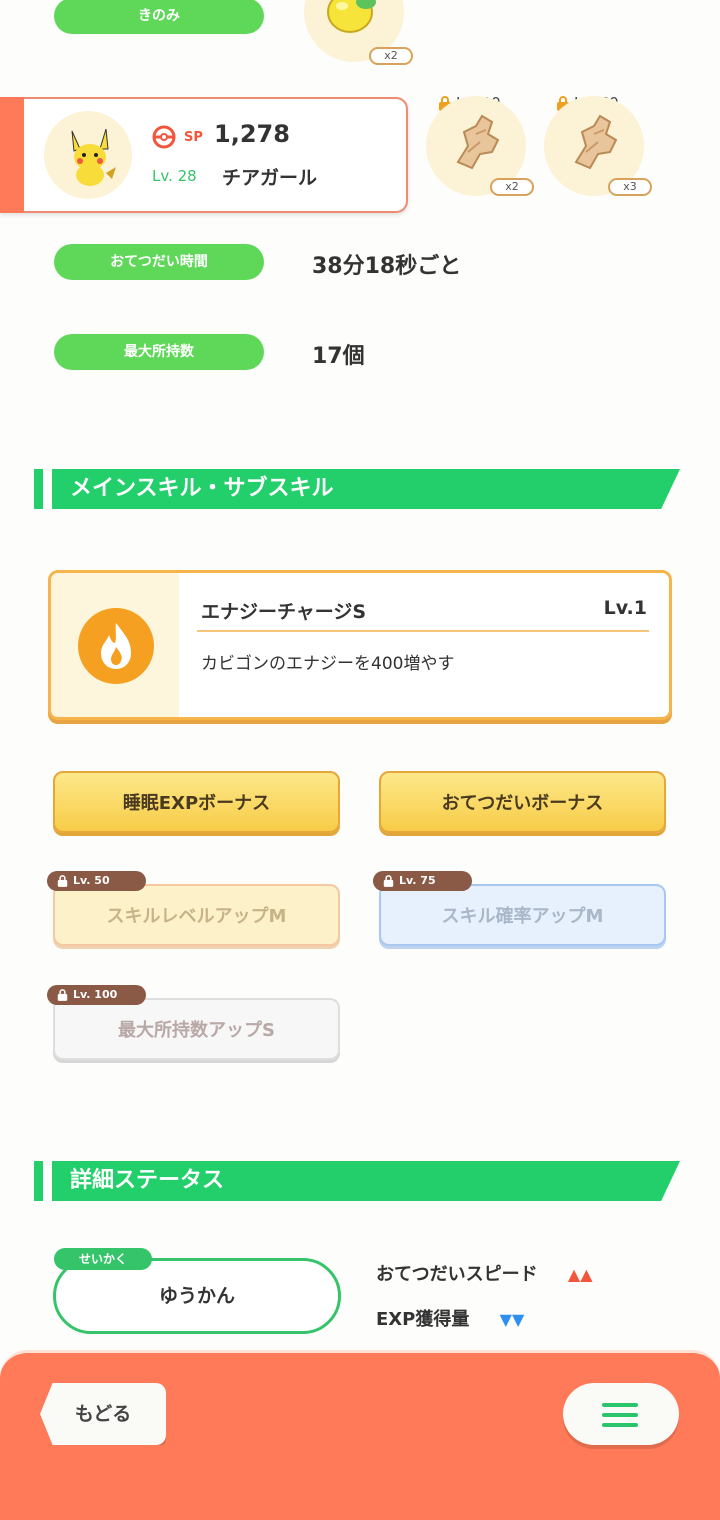  What do you see at coordinates (387, 266) in the screenshot?
I see `stat-value-help-time: 38分18秒ごと` at bounding box center [387, 266].